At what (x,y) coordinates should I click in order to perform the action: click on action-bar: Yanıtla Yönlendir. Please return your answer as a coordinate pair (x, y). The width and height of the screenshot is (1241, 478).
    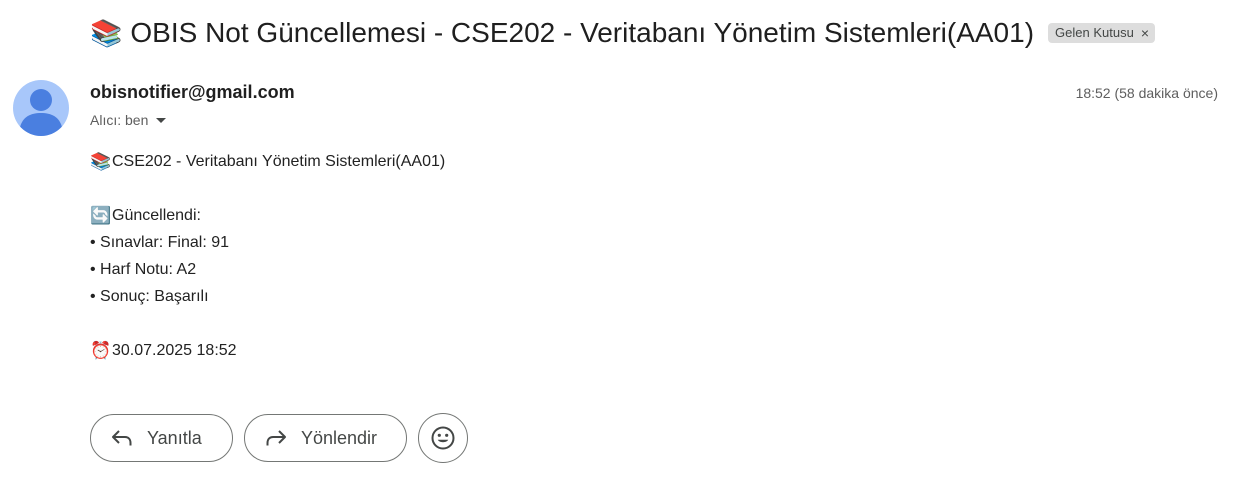
    Looking at the image, I should click on (284, 438).